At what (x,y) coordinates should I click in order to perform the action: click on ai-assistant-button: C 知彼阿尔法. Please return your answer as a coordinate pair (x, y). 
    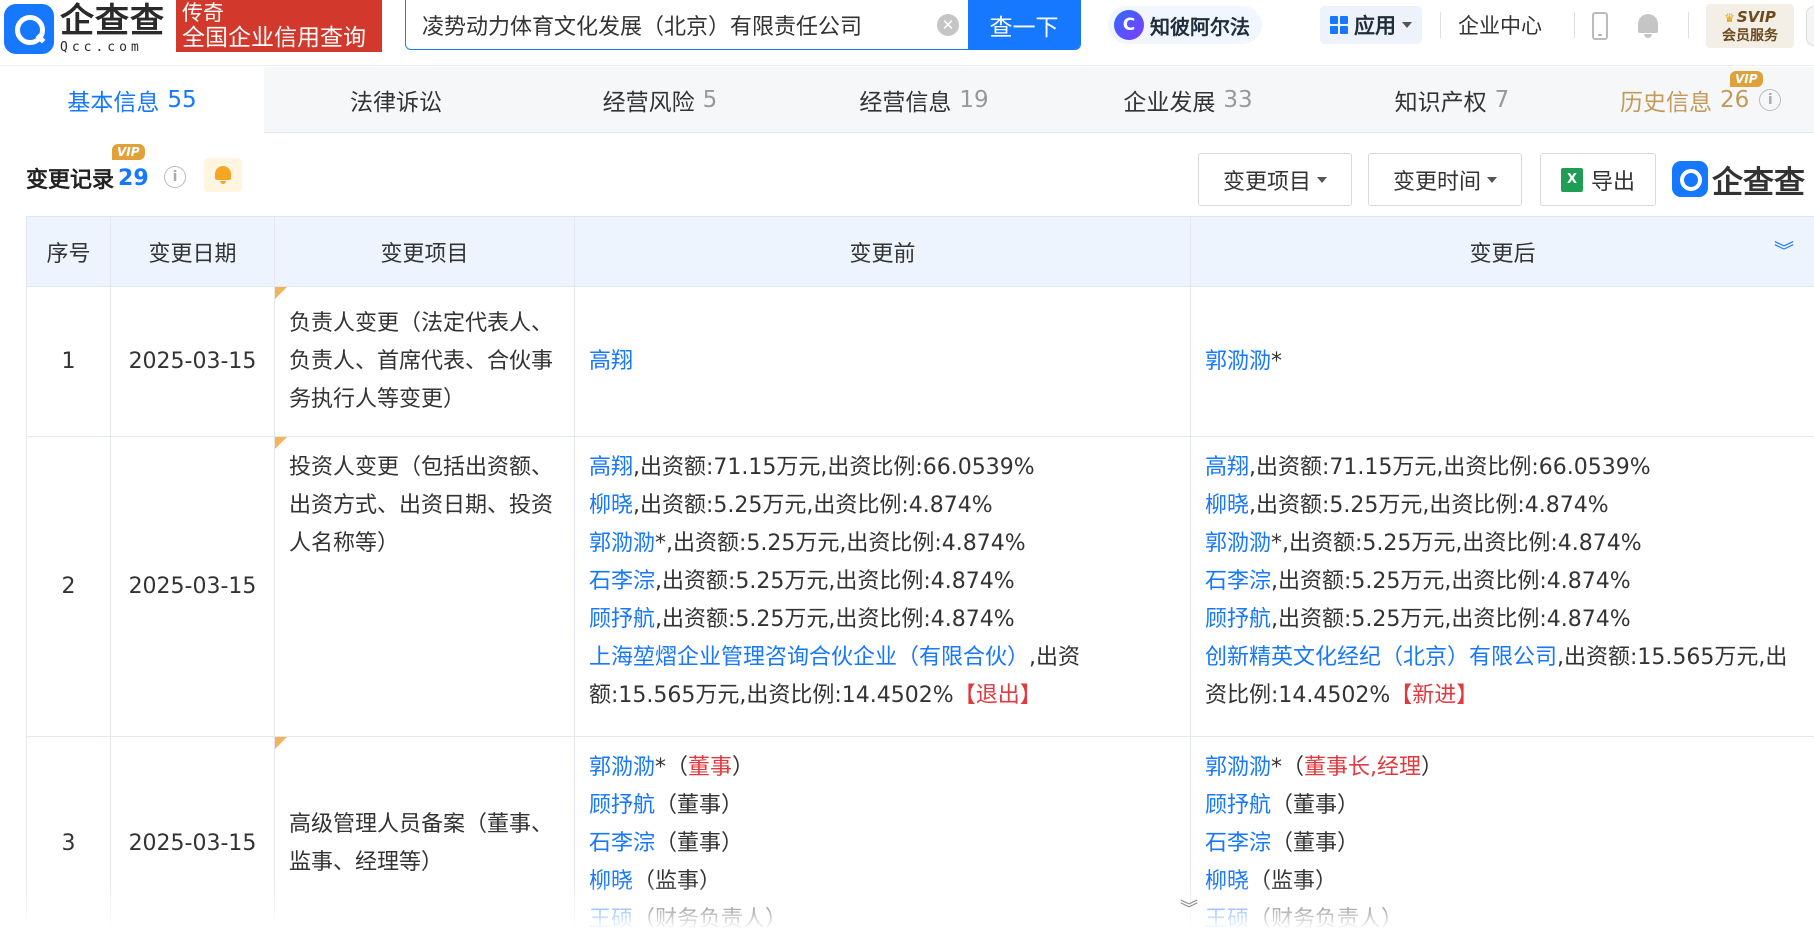
    Looking at the image, I should click on (1185, 25).